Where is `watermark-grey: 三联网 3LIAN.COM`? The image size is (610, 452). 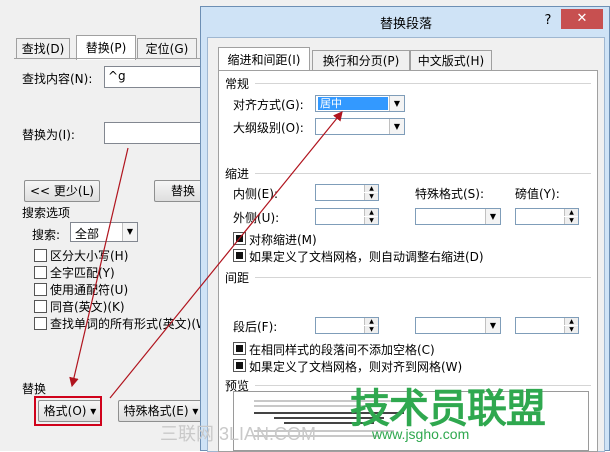
watermark-grey: 三联网 3LIAN.COM is located at coordinates (238, 434).